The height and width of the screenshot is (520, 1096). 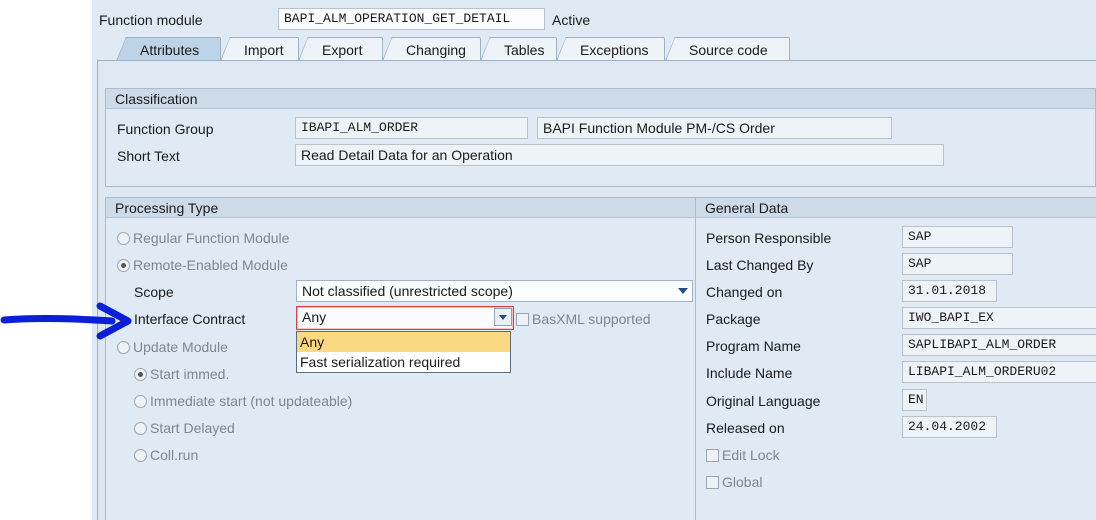 I want to click on original-language-label: Original Language, so click(x=763, y=401).